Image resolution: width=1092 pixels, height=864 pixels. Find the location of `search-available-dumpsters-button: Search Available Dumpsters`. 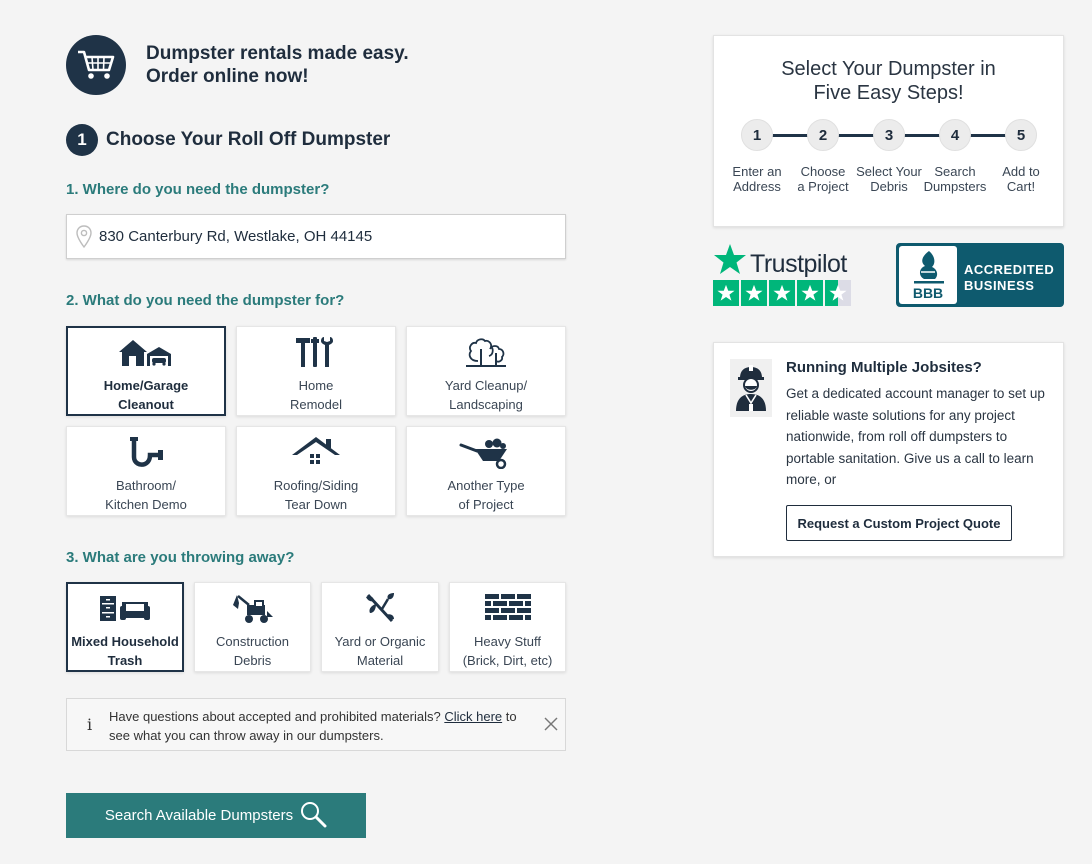

search-available-dumpsters-button: Search Available Dumpsters is located at coordinates (216, 815).